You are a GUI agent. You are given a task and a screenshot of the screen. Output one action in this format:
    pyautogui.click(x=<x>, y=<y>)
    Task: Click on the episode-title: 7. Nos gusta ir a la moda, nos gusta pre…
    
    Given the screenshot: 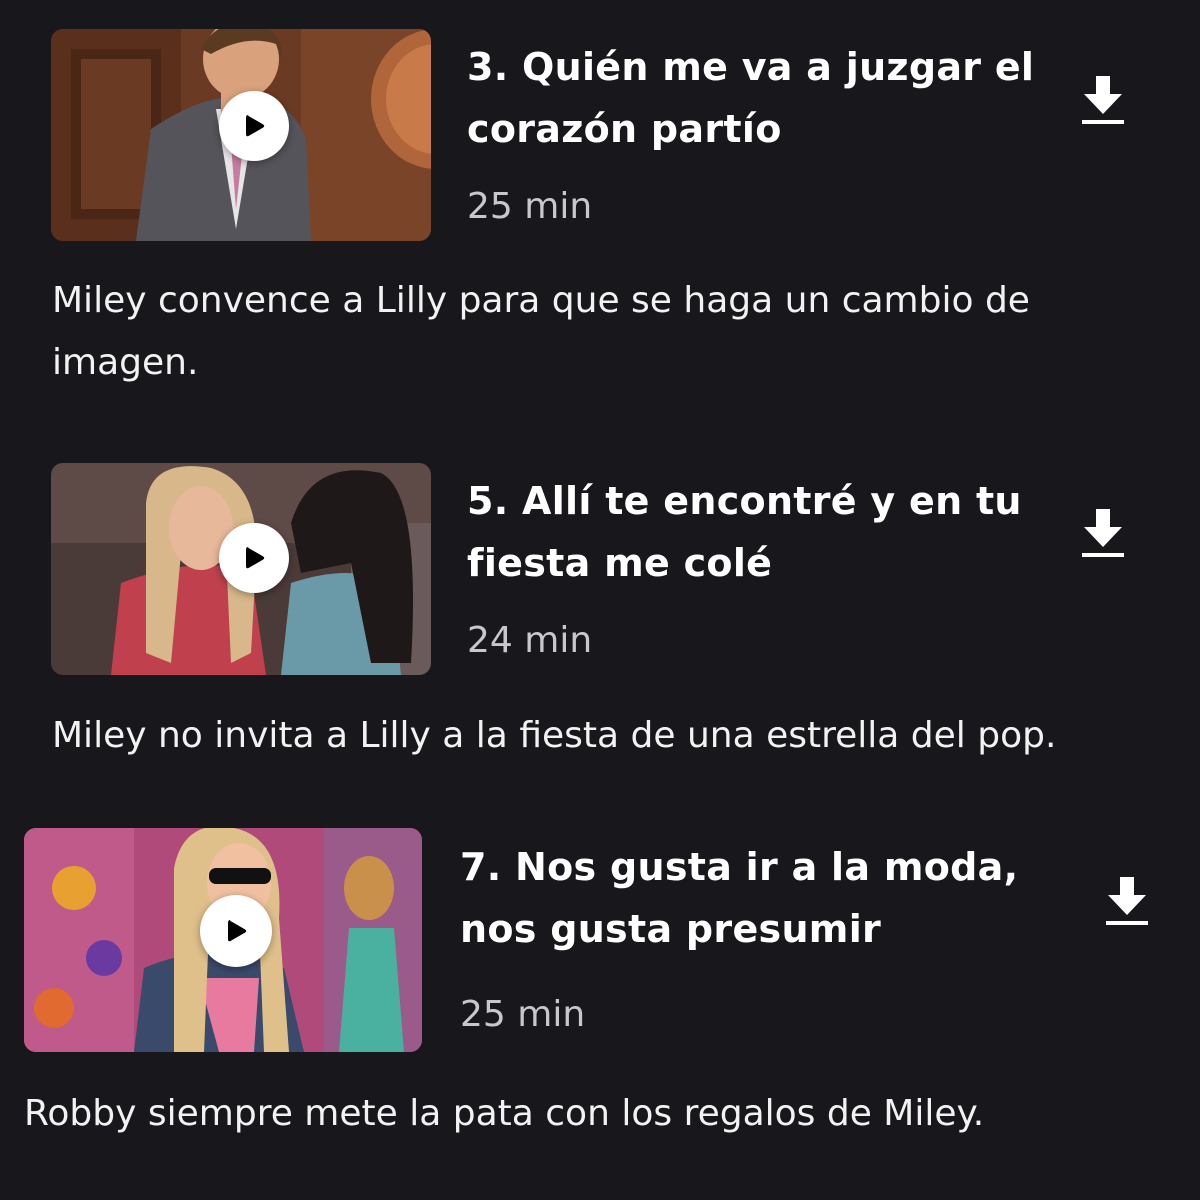 What is the action you would take?
    pyautogui.click(x=760, y=898)
    